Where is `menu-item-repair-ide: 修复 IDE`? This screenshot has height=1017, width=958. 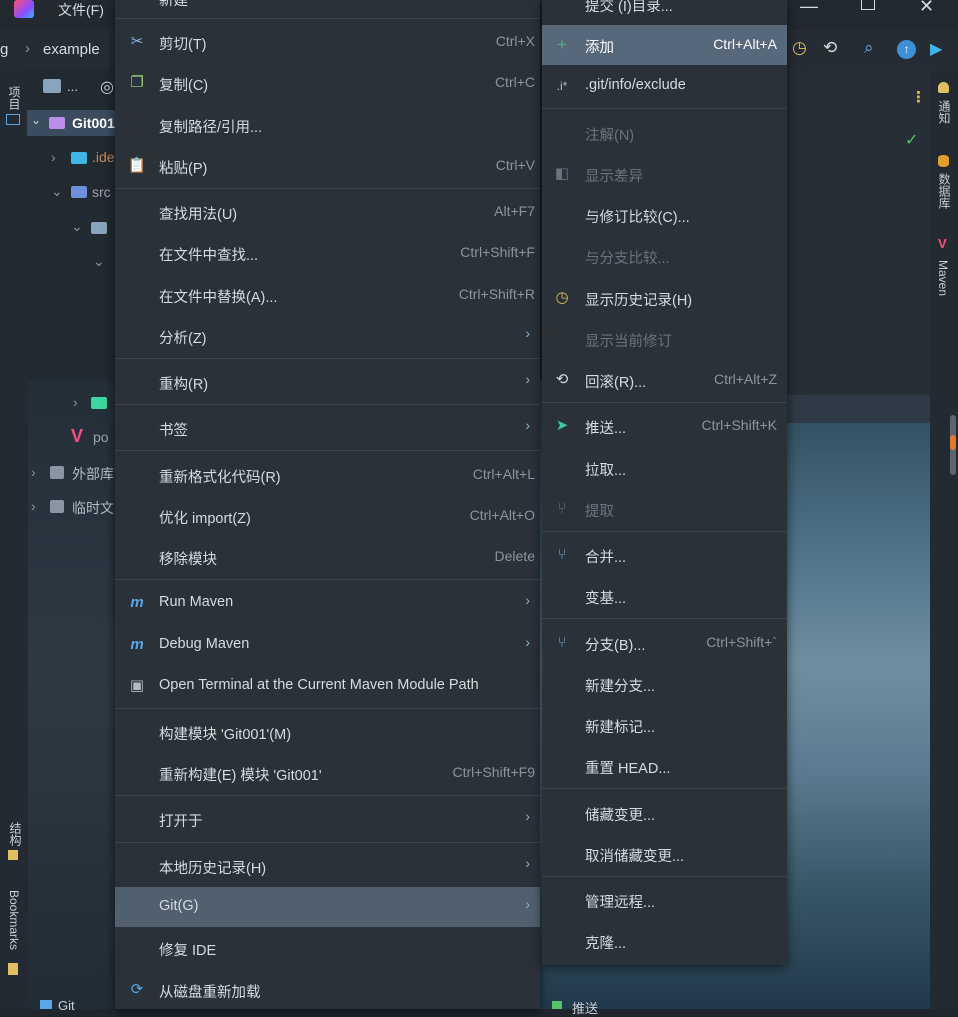 menu-item-repair-ide: 修复 IDE is located at coordinates (327, 948).